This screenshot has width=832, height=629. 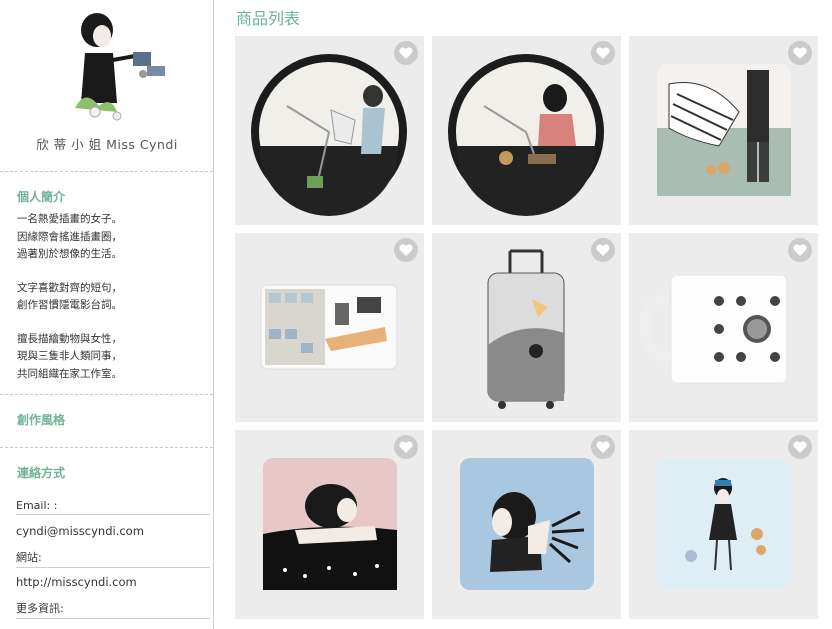 I want to click on mug-icons-artwork, so click(x=713, y=329).